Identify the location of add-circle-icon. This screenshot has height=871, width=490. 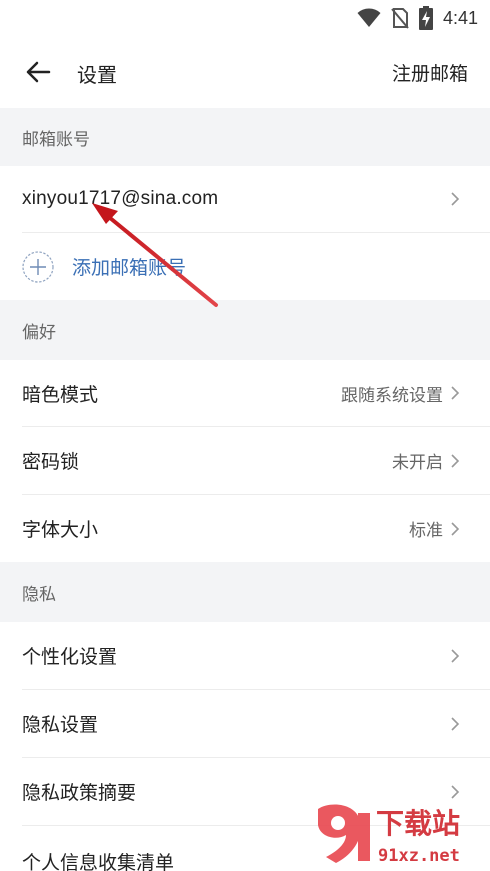
(38, 266).